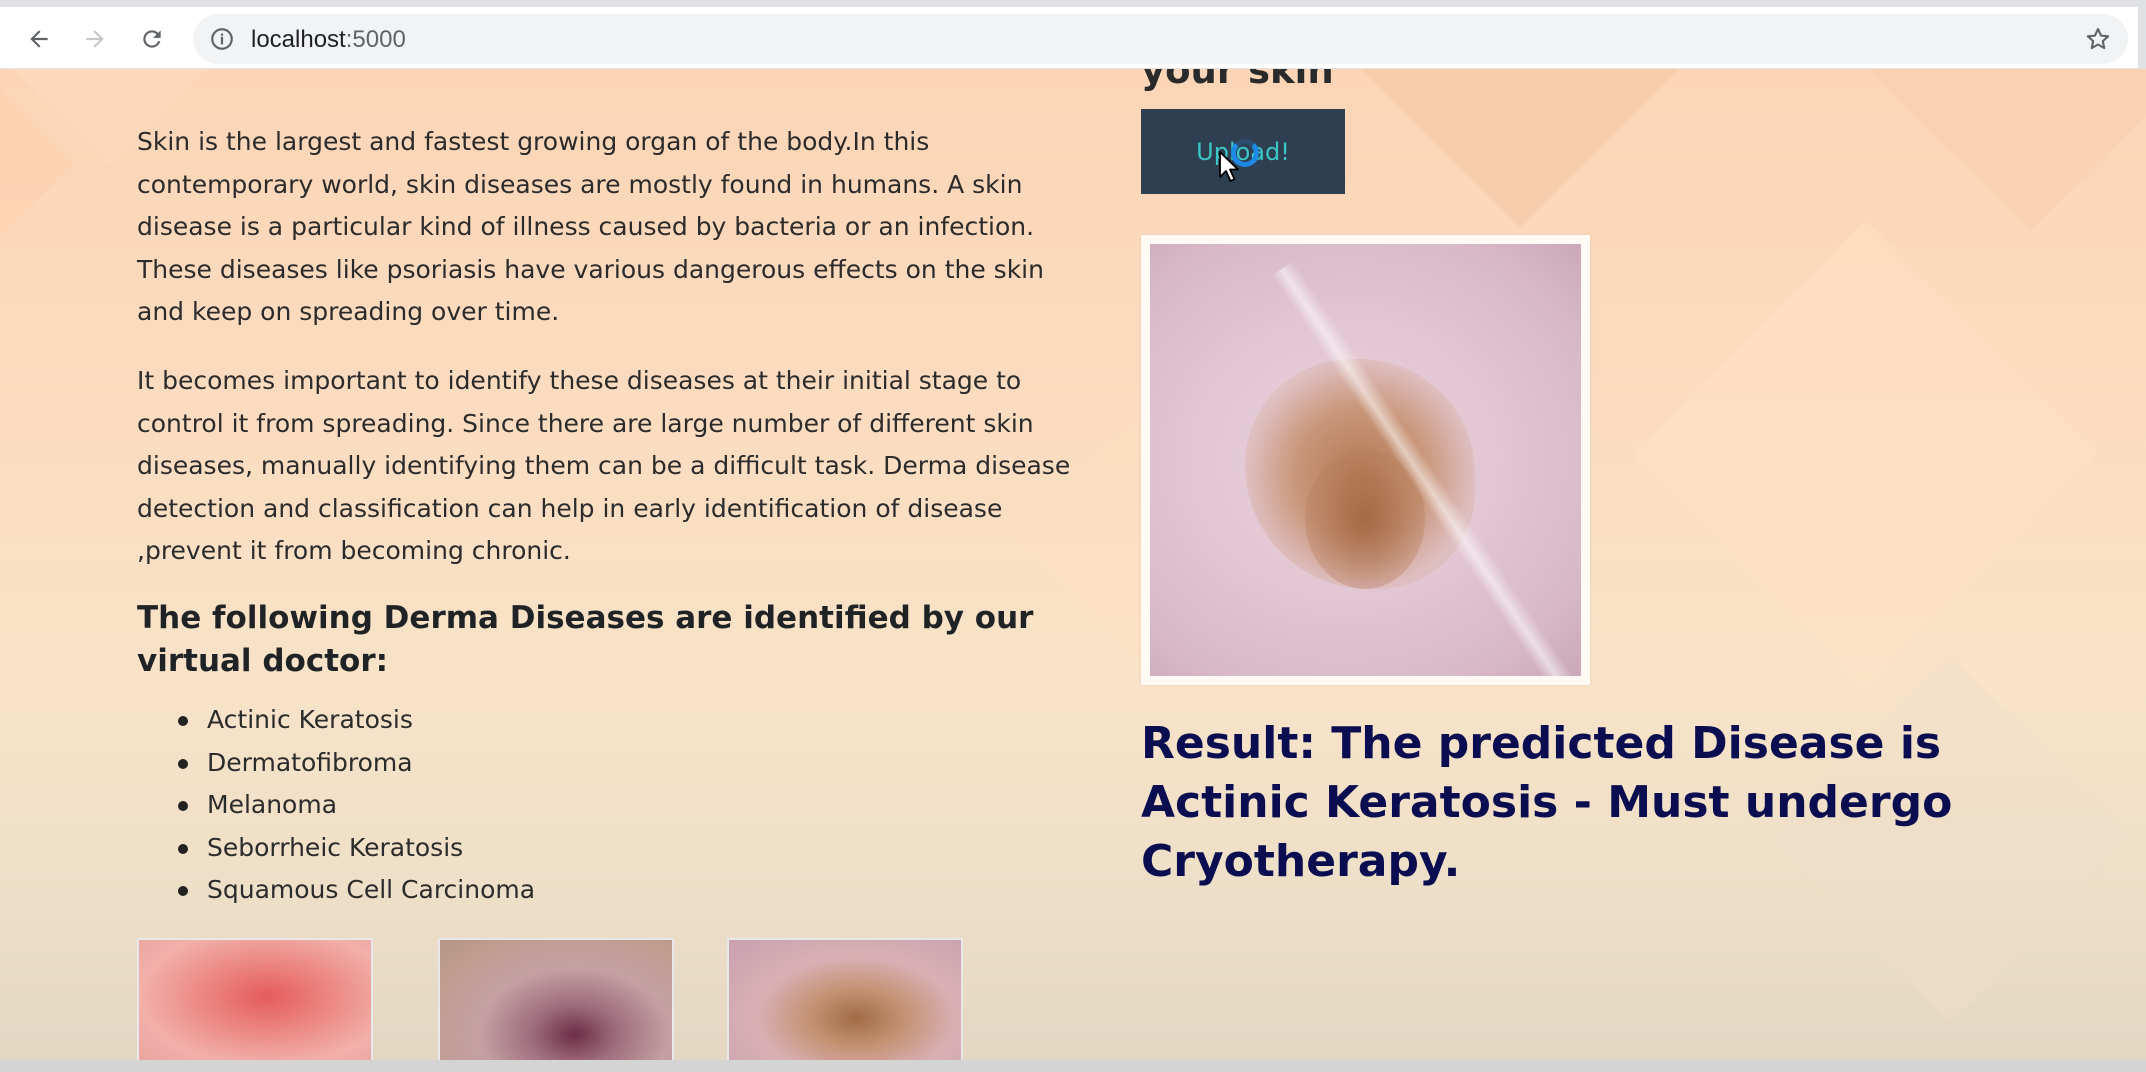 The image size is (2146, 1072). What do you see at coordinates (1237, 80) in the screenshot?
I see `upload-section-heading: your skin` at bounding box center [1237, 80].